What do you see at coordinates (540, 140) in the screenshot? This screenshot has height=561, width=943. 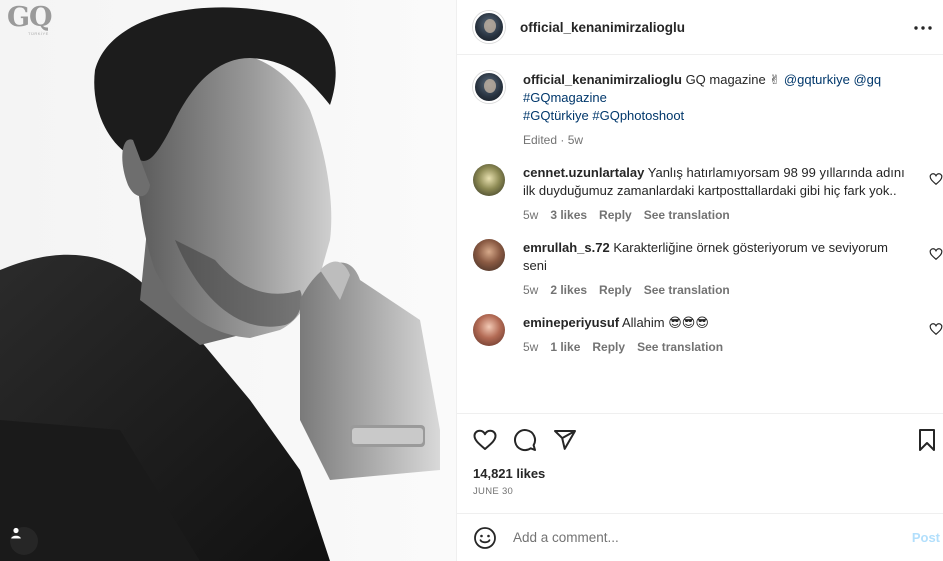 I see `edited-label: Edited` at bounding box center [540, 140].